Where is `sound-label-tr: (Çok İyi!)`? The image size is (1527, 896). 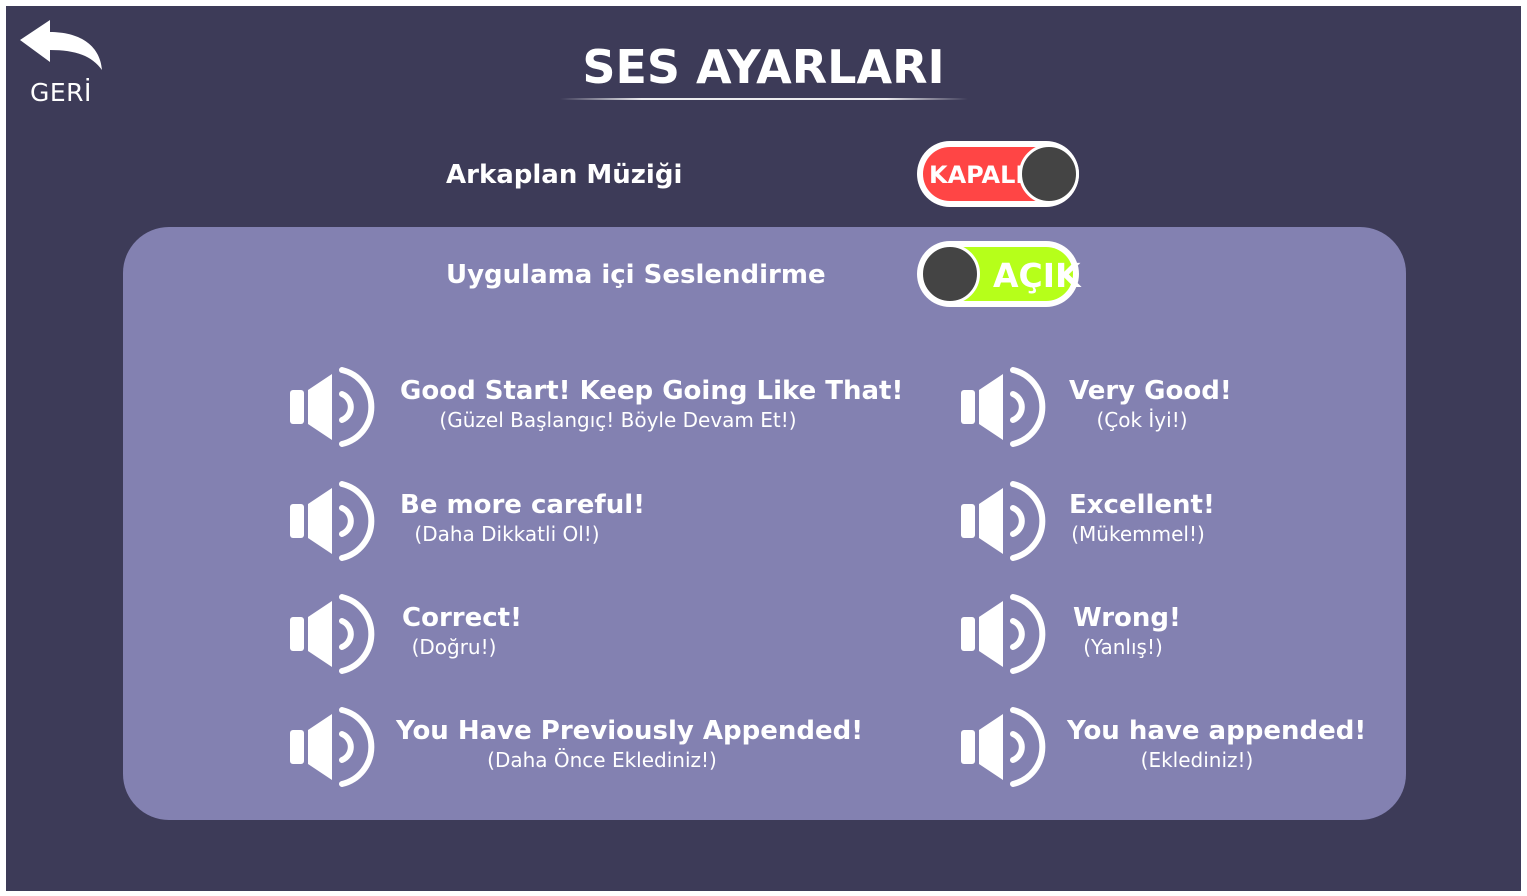
sound-label-tr: (Çok İyi!) is located at coordinates (1142, 420).